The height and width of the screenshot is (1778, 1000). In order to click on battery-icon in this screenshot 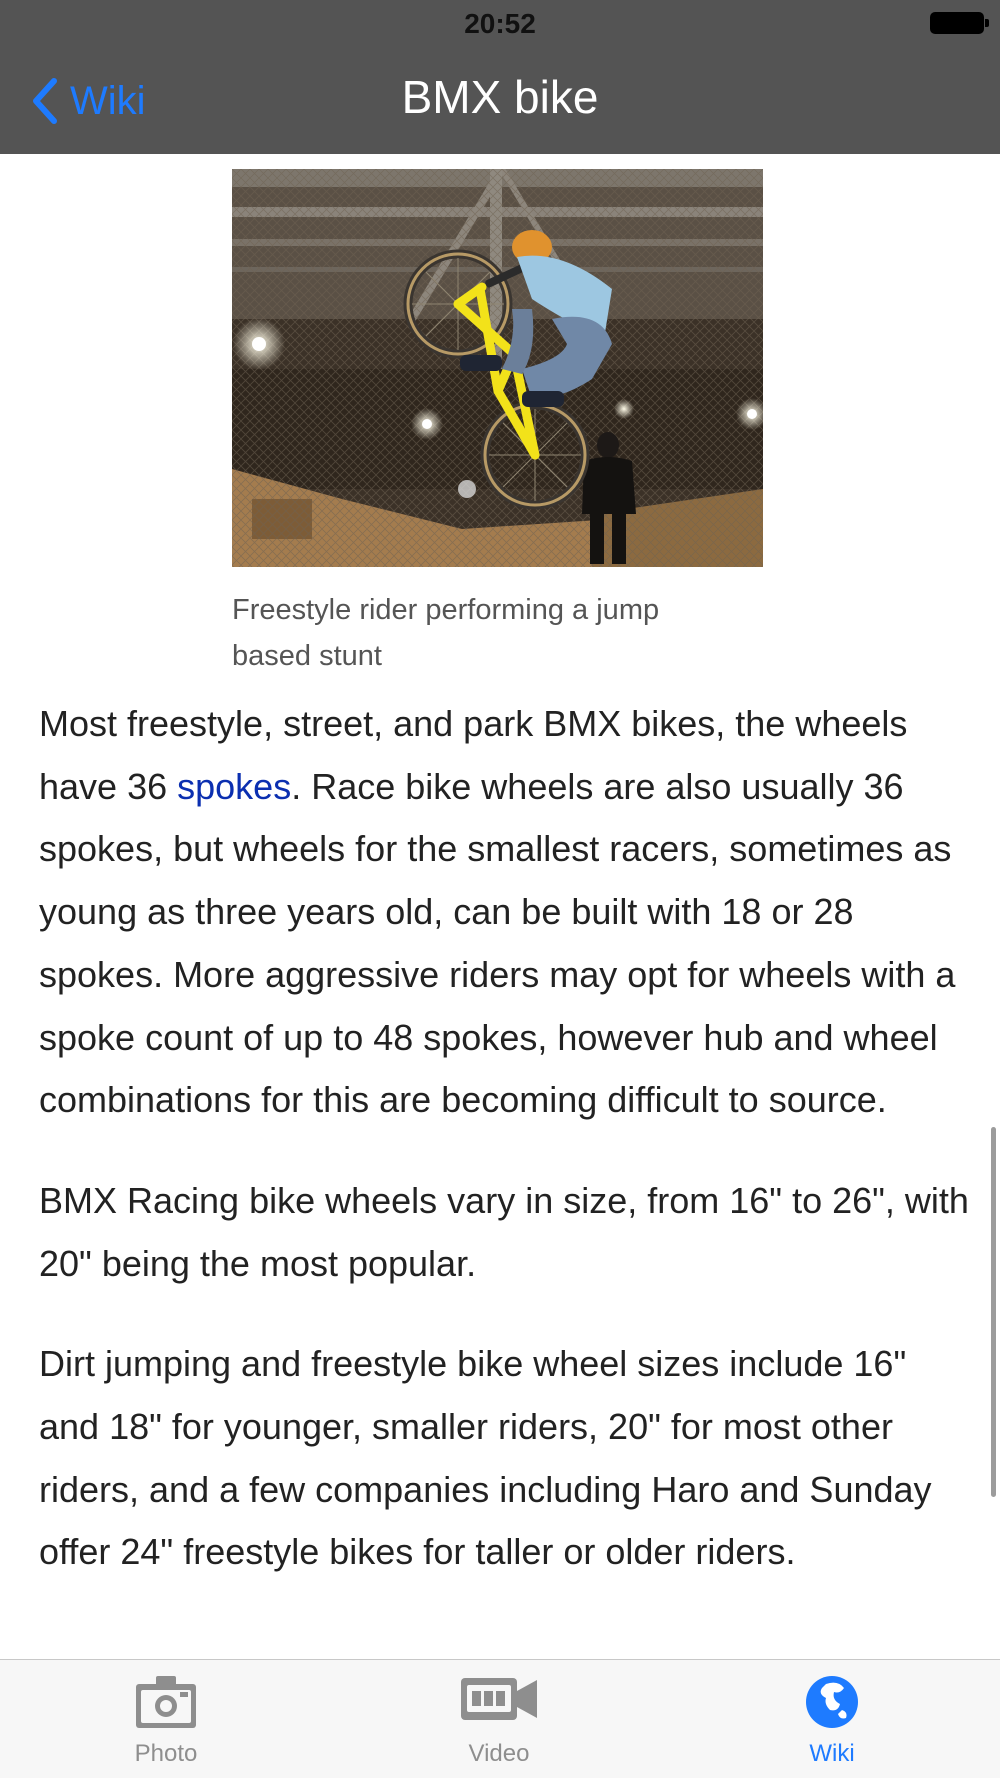, I will do `click(959, 23)`.